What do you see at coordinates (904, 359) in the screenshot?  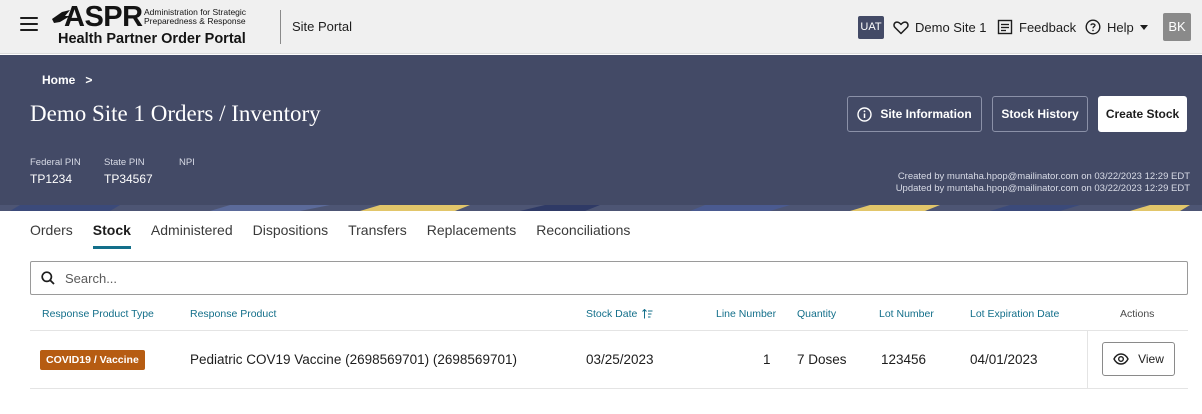 I see `cell-lot-number: 123456` at bounding box center [904, 359].